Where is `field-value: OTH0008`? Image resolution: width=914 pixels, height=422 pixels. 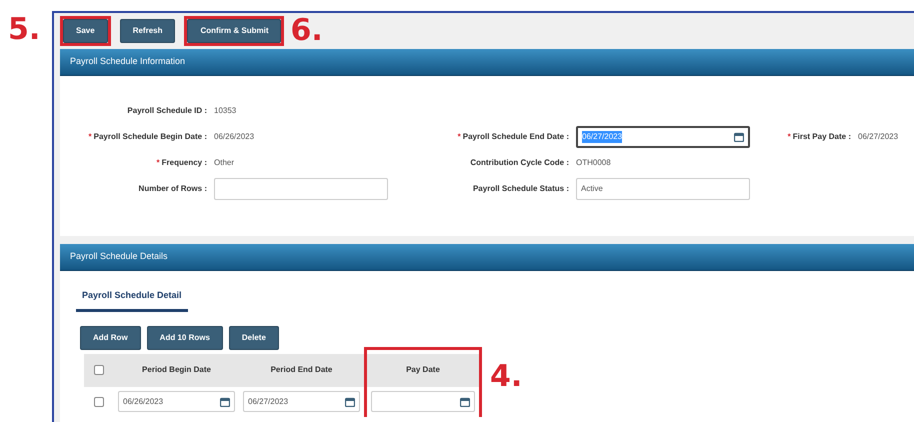
field-value: OTH0008 is located at coordinates (593, 163).